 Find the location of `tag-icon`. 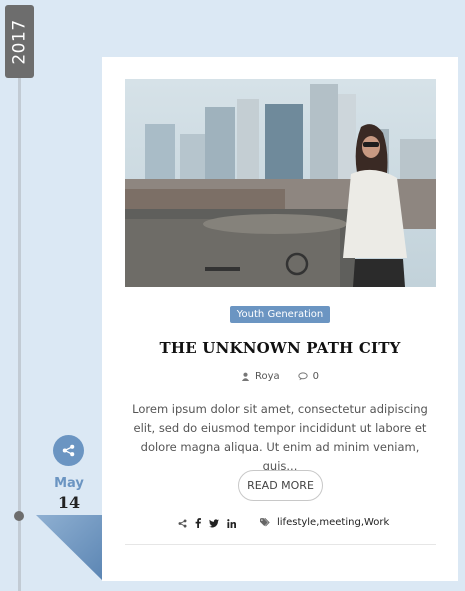

tag-icon is located at coordinates (265, 522).